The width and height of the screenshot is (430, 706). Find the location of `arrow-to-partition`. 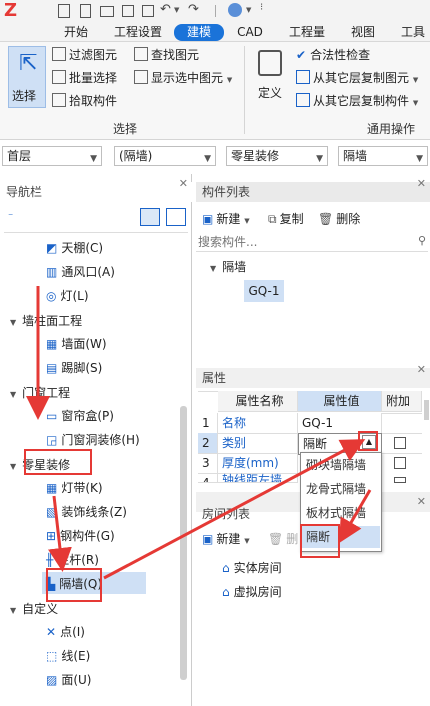

arrow-to-partition is located at coordinates (60, 533).